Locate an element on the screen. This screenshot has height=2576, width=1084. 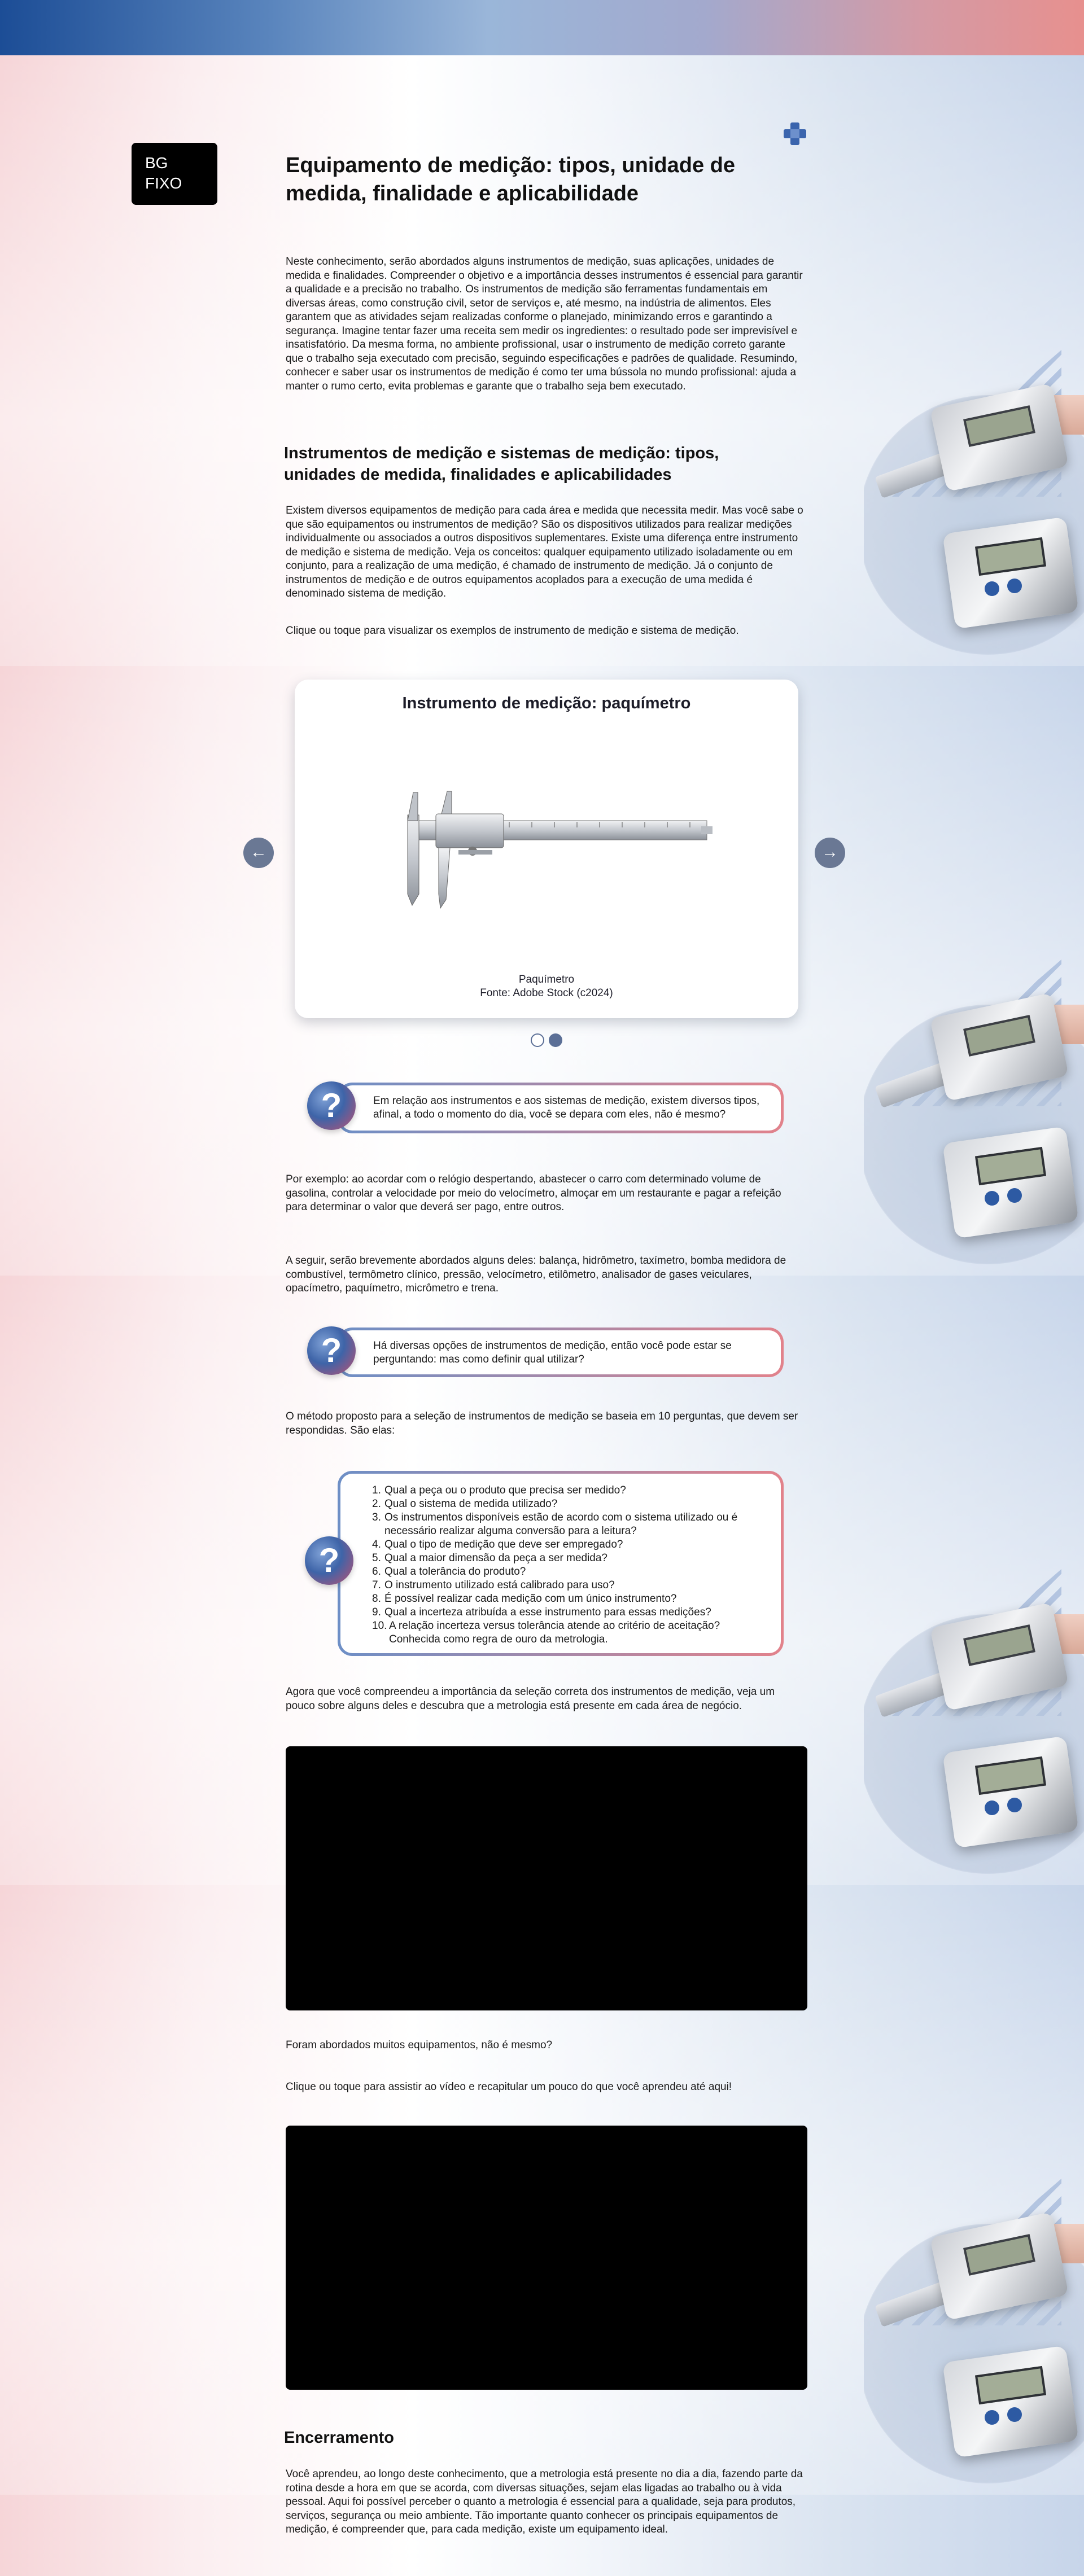
top-banner is located at coordinates (542, 27).